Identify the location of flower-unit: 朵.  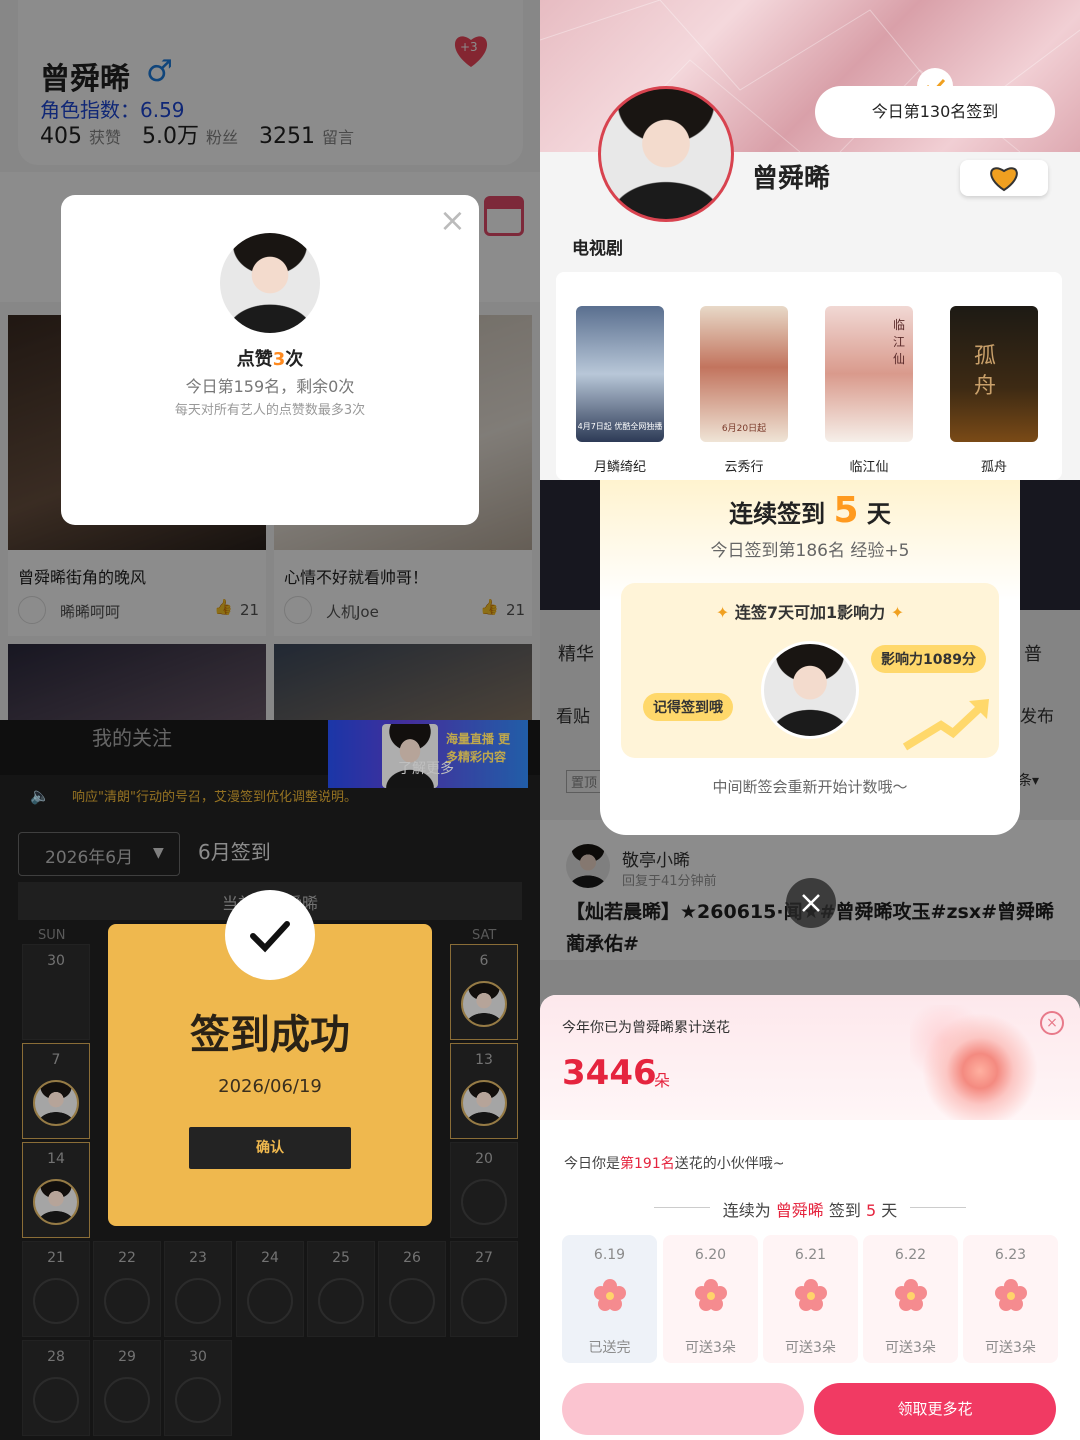
(662, 1080).